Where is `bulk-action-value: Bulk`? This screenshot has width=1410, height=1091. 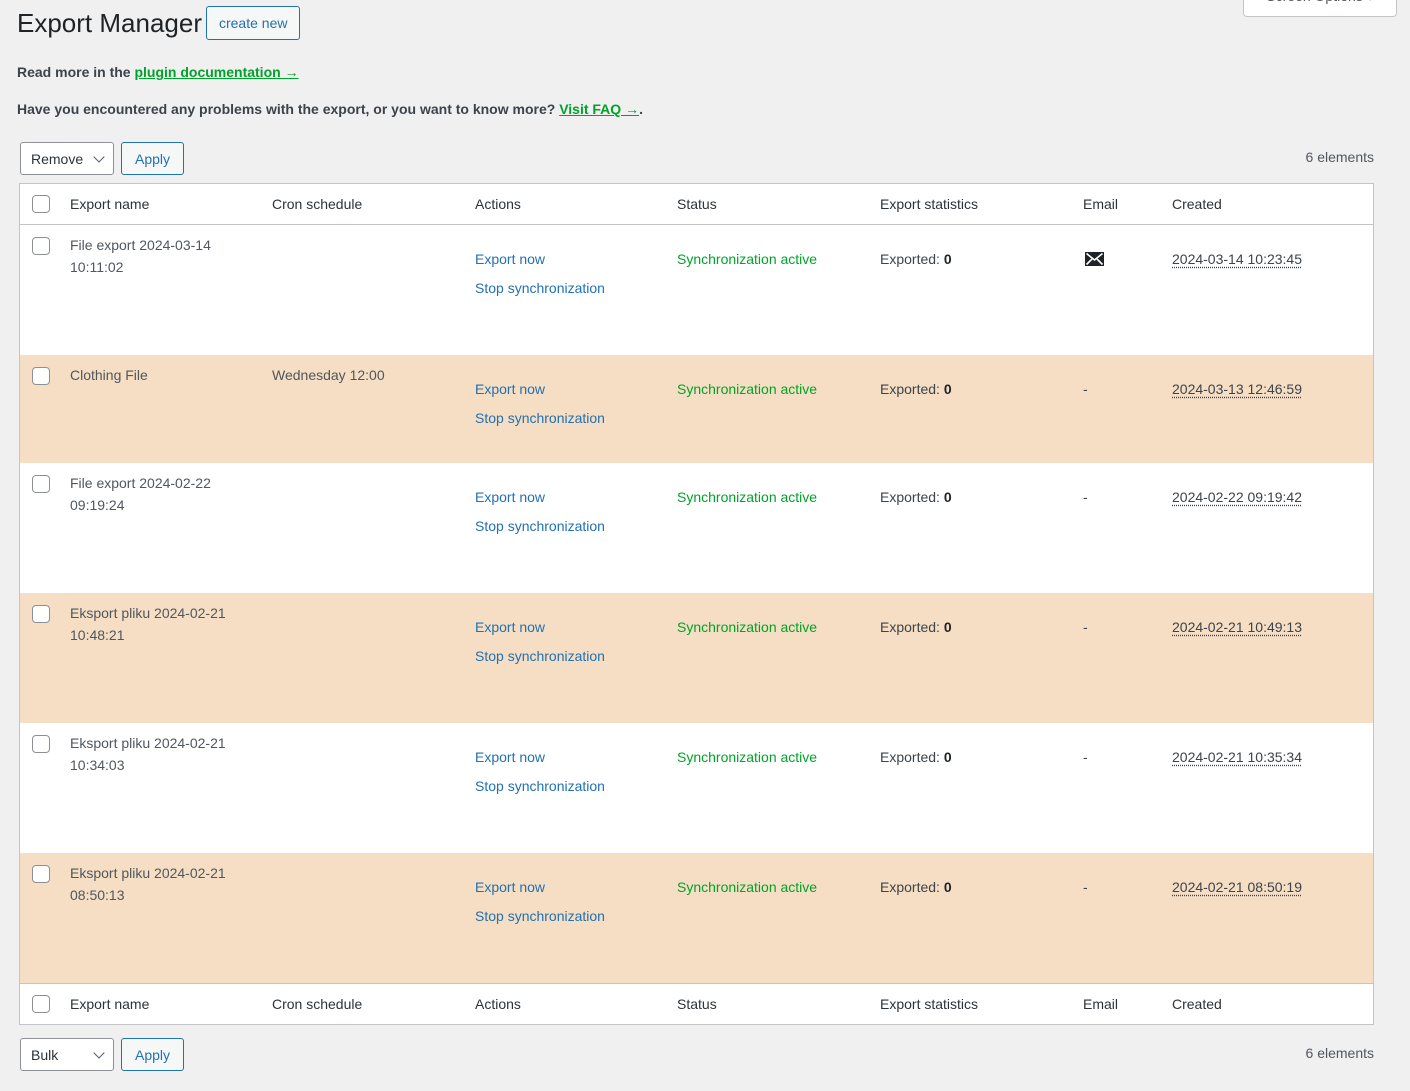
bulk-action-value: Bulk is located at coordinates (45, 1054).